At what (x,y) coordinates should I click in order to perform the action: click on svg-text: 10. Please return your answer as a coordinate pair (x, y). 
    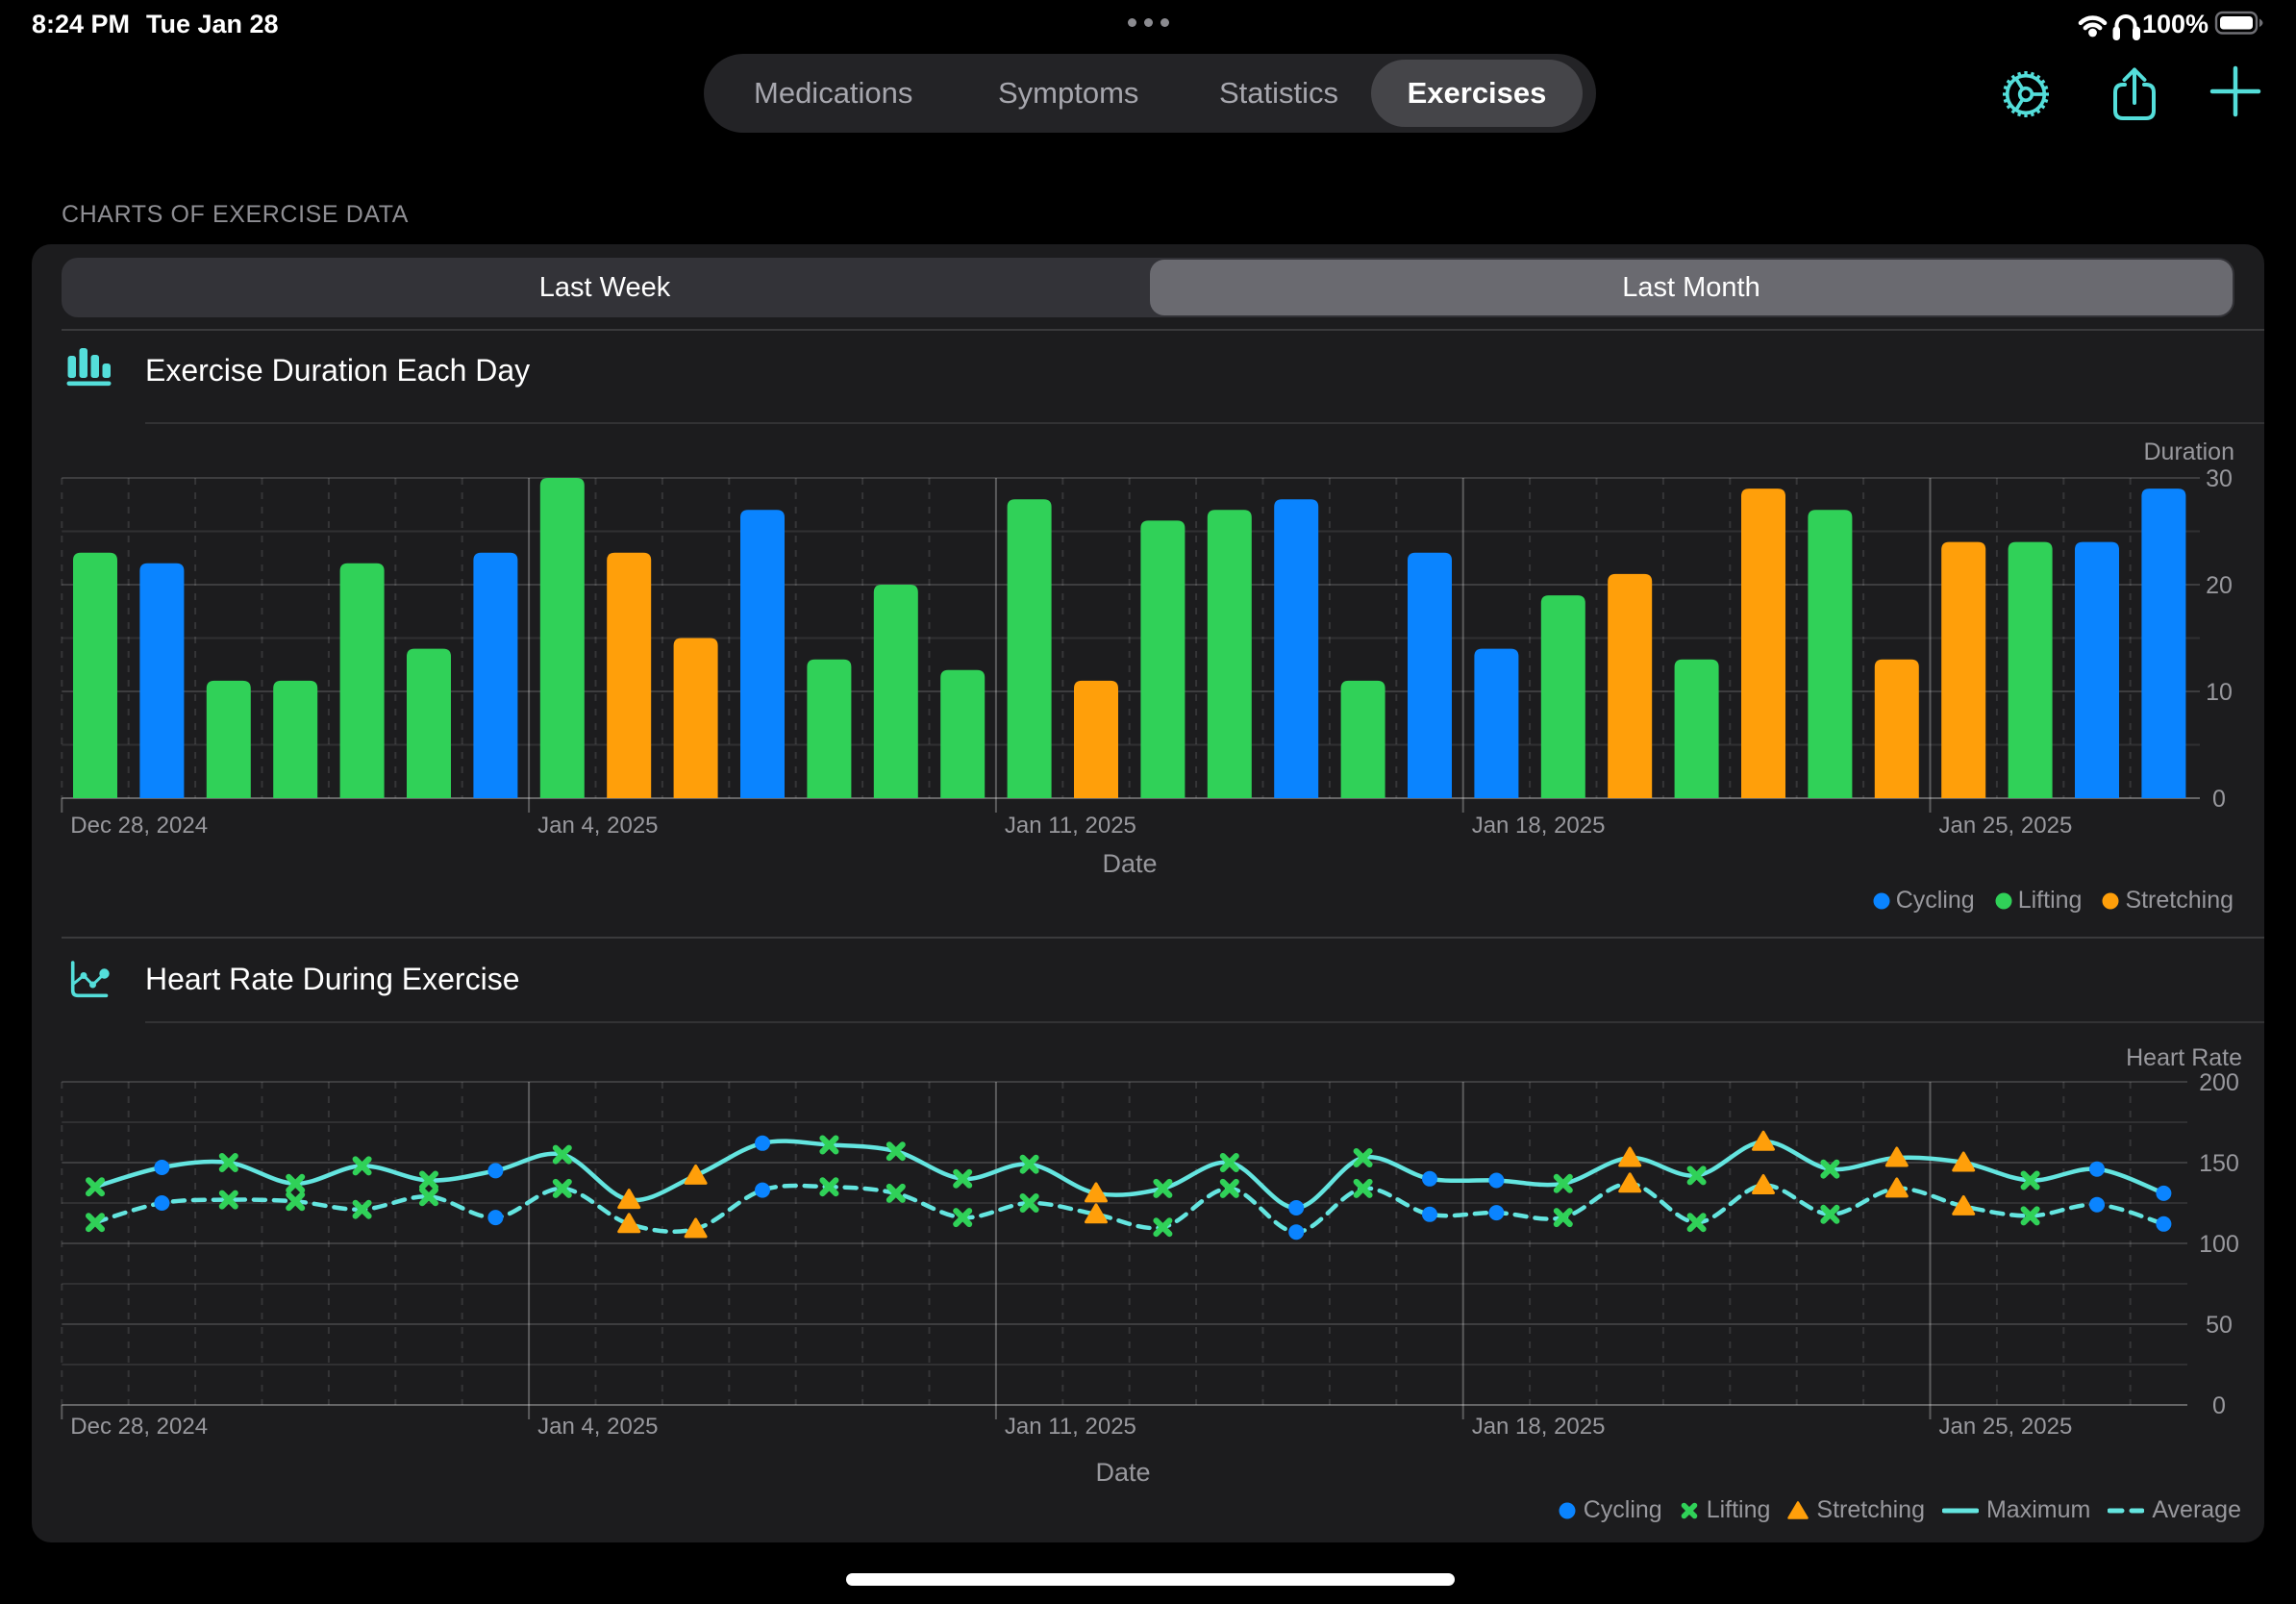
    Looking at the image, I should click on (2219, 692).